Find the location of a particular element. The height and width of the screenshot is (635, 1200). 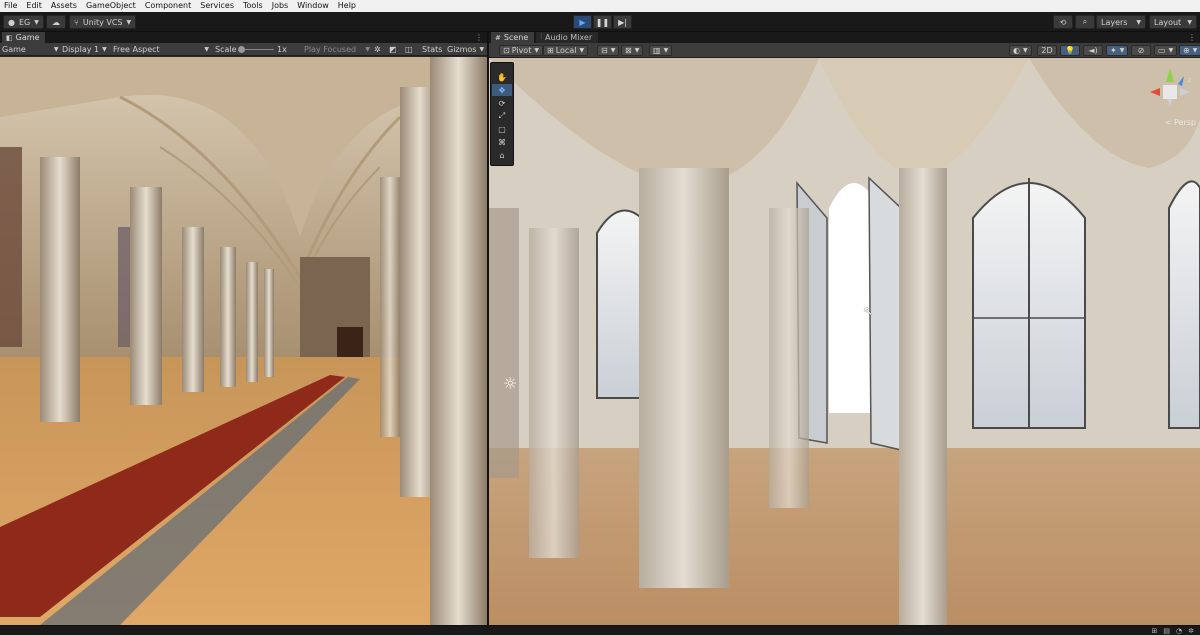

menu-help: Help is located at coordinates (347, 6).